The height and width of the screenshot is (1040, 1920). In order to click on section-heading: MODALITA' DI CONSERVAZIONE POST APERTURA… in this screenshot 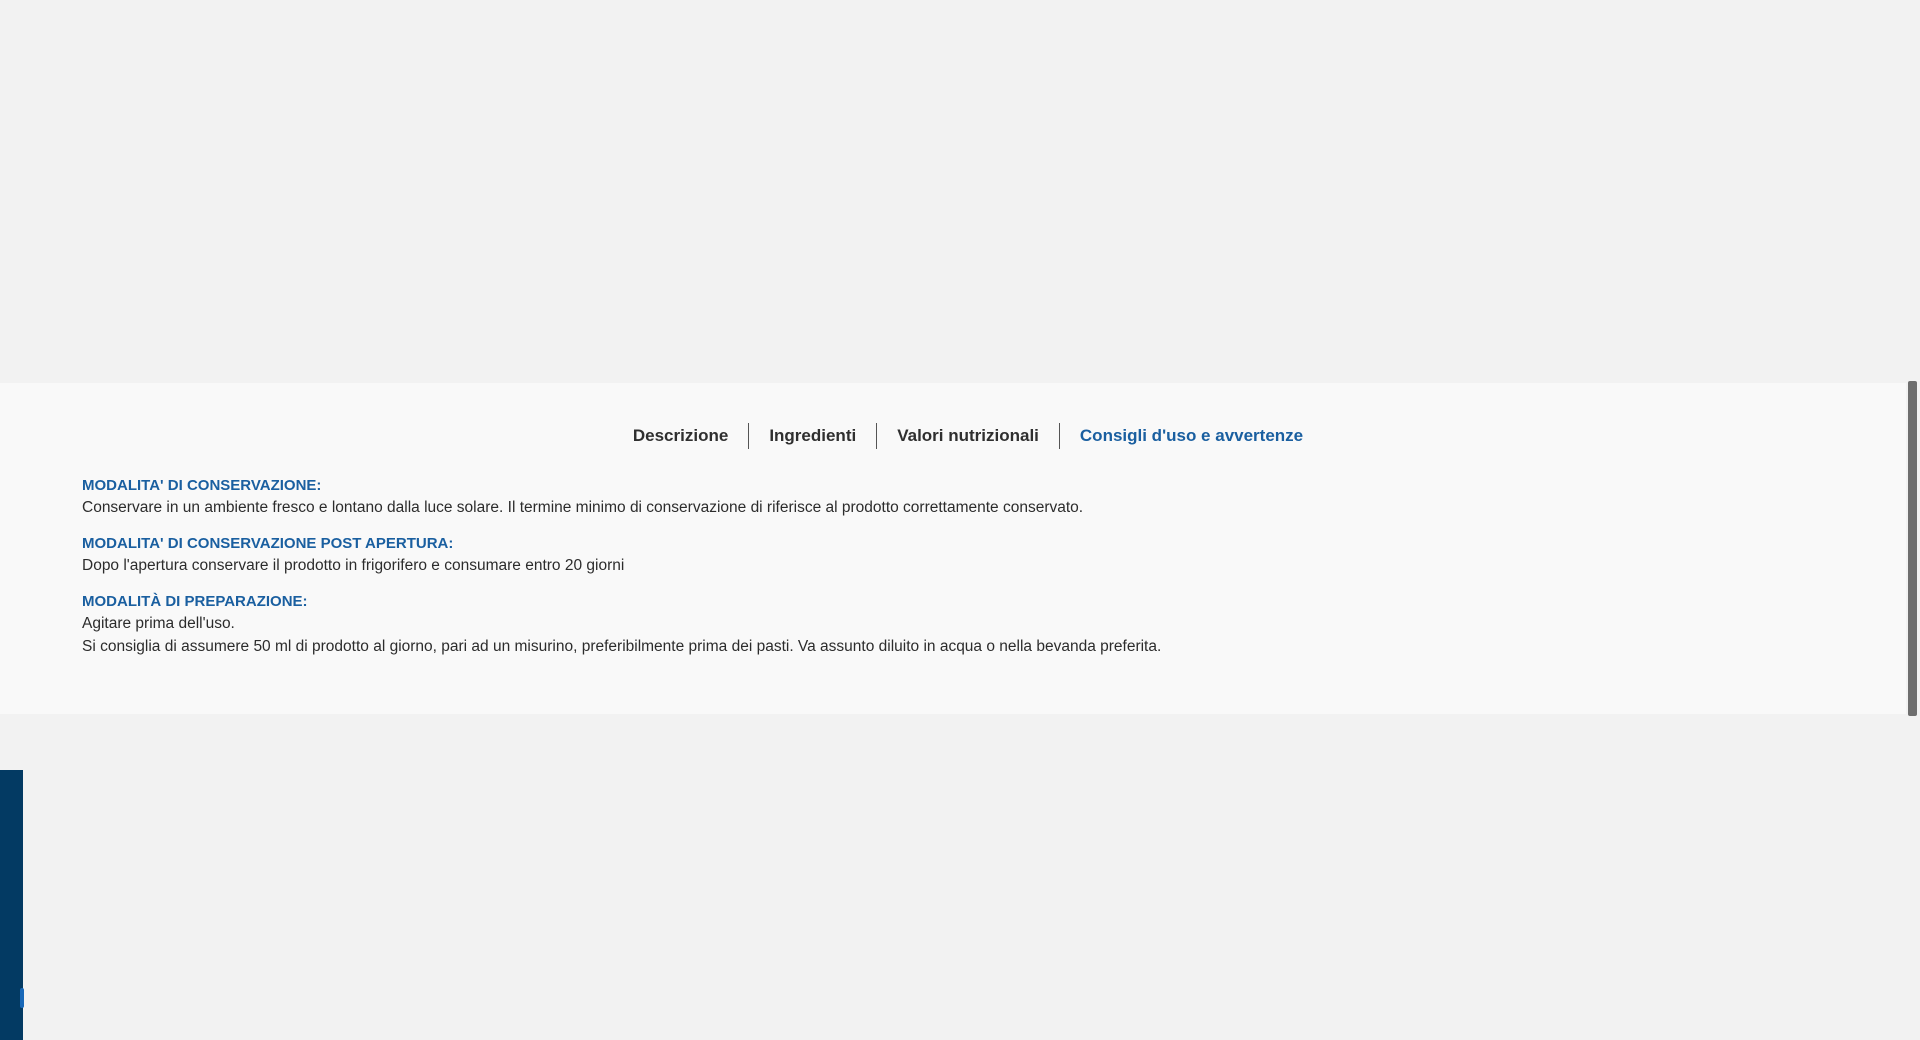, I will do `click(268, 543)`.